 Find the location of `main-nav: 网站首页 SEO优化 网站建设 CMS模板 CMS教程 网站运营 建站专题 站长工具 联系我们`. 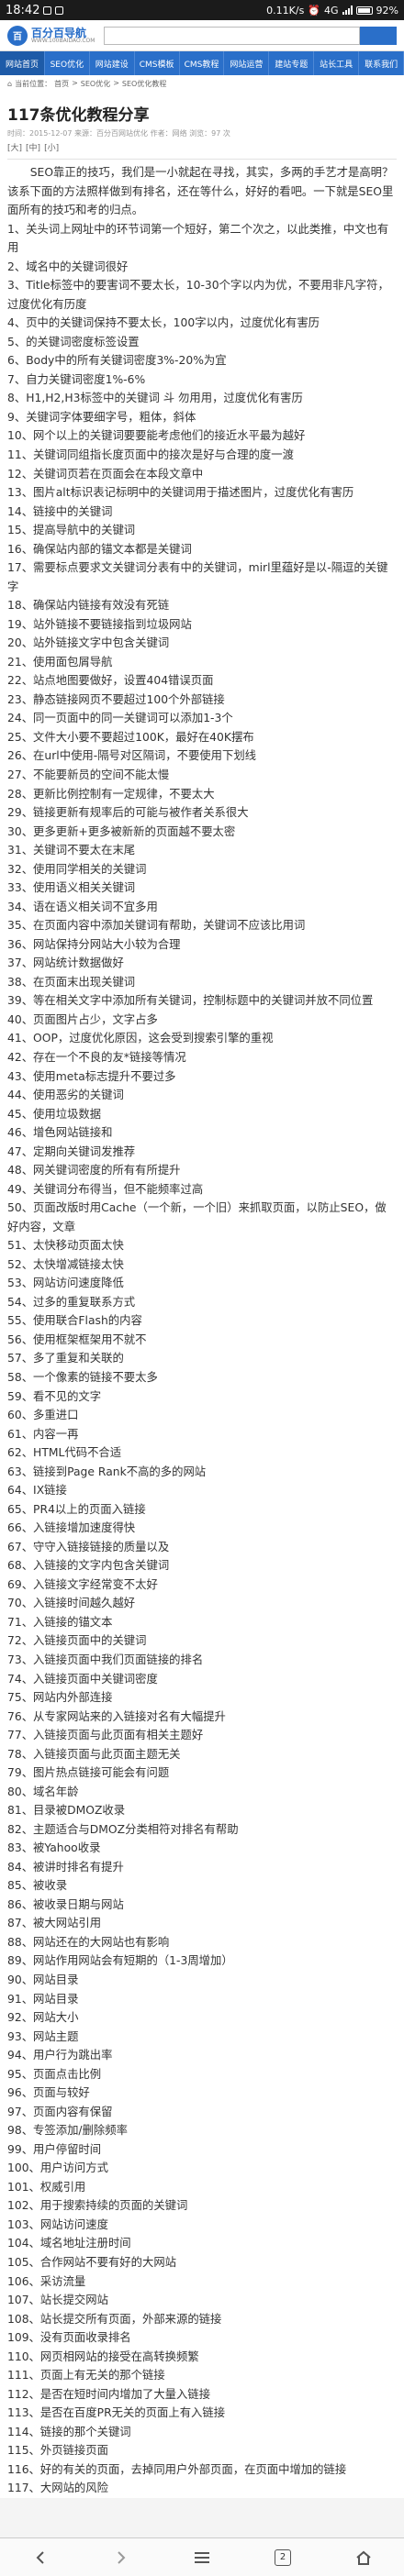

main-nav: 网站首页 SEO优化 网站建设 CMS模板 CMS教程 网站运营 建站专题 站长工具 联系我们 is located at coordinates (202, 63).